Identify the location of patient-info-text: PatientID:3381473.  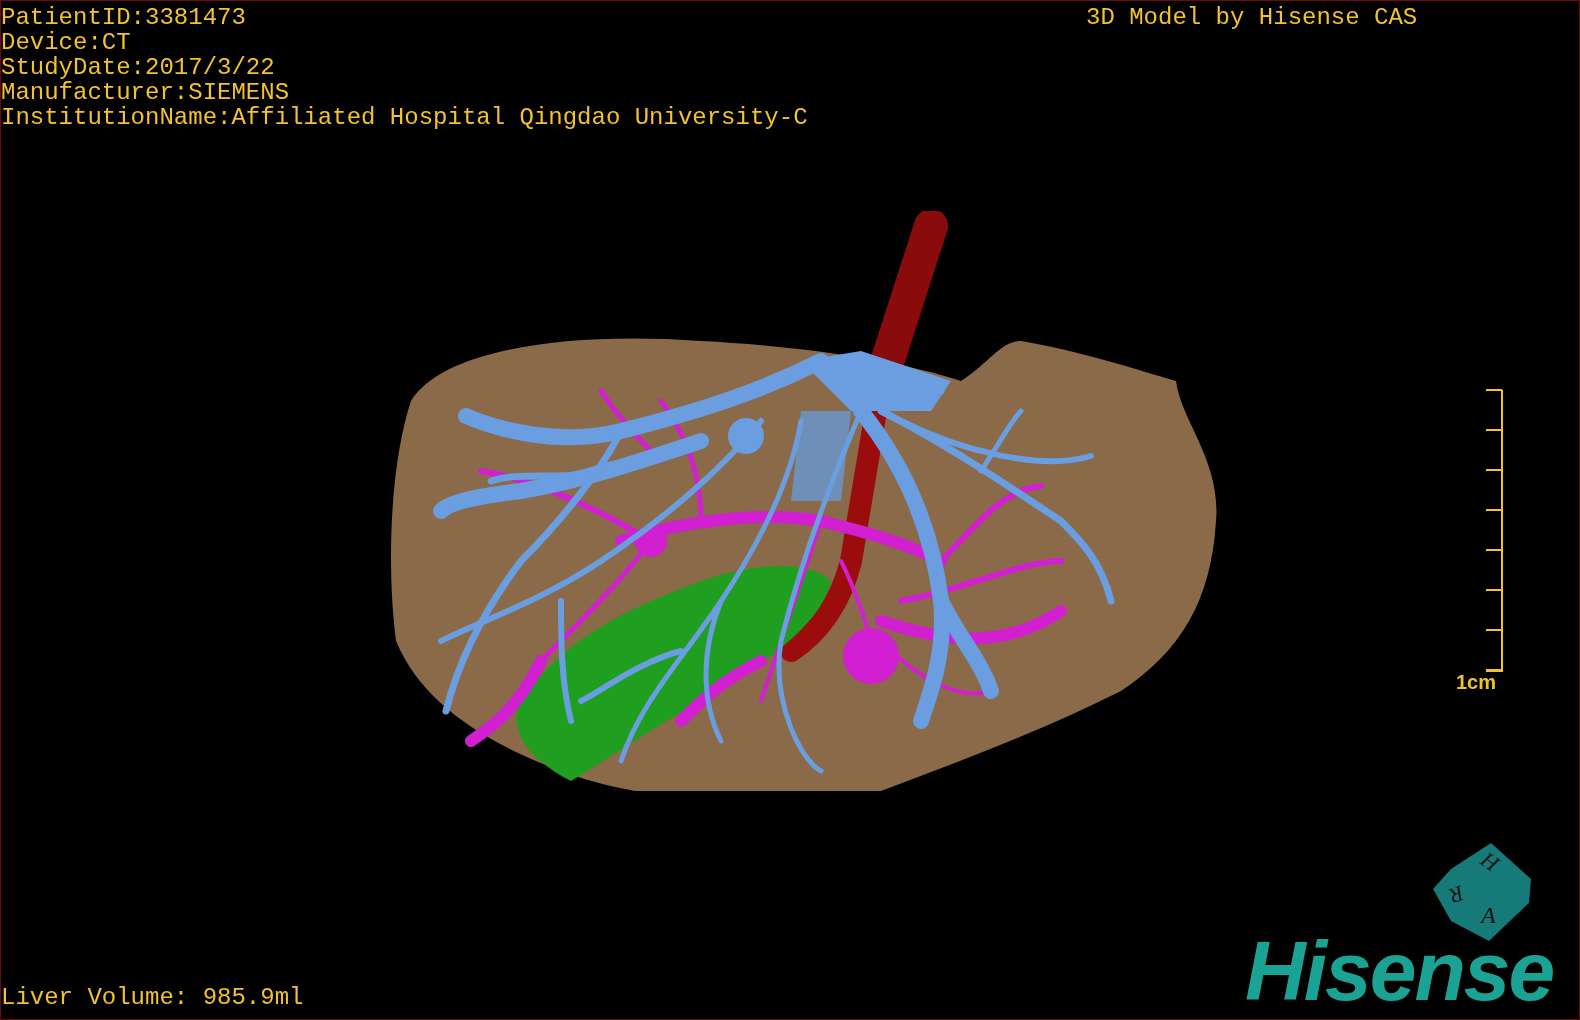
(124, 17).